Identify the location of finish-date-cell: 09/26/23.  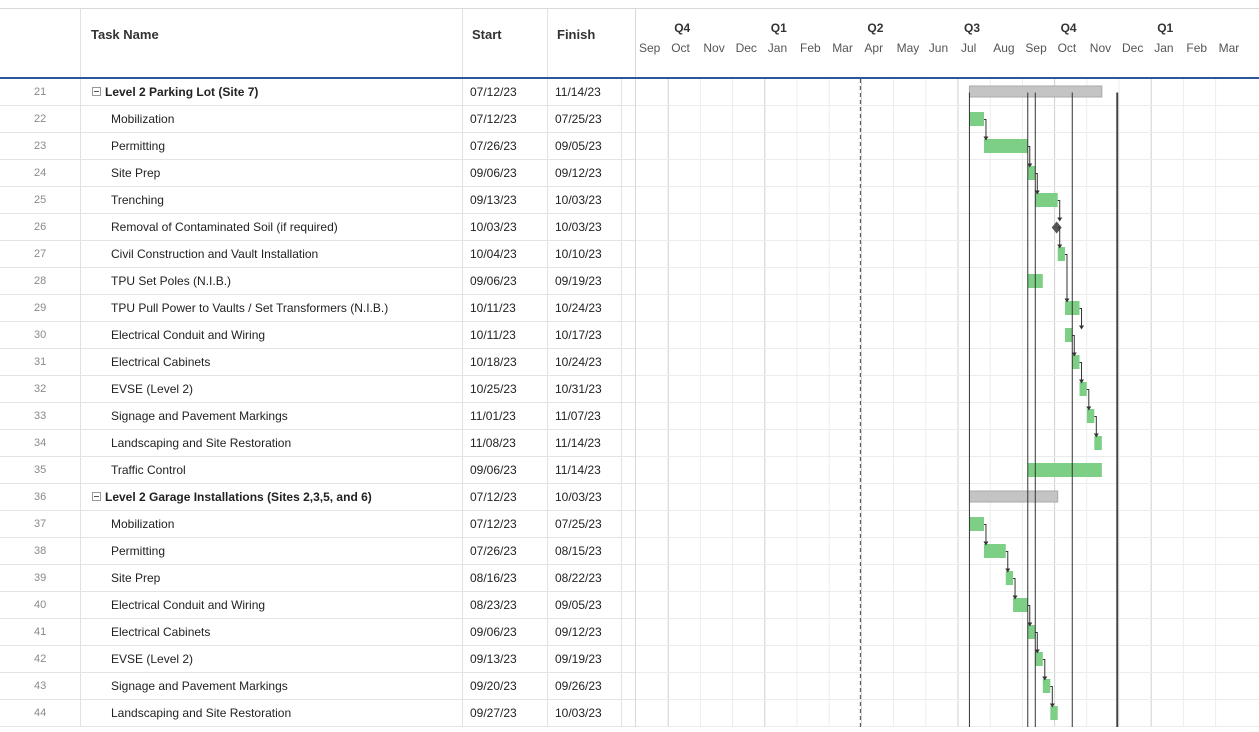
(584, 686).